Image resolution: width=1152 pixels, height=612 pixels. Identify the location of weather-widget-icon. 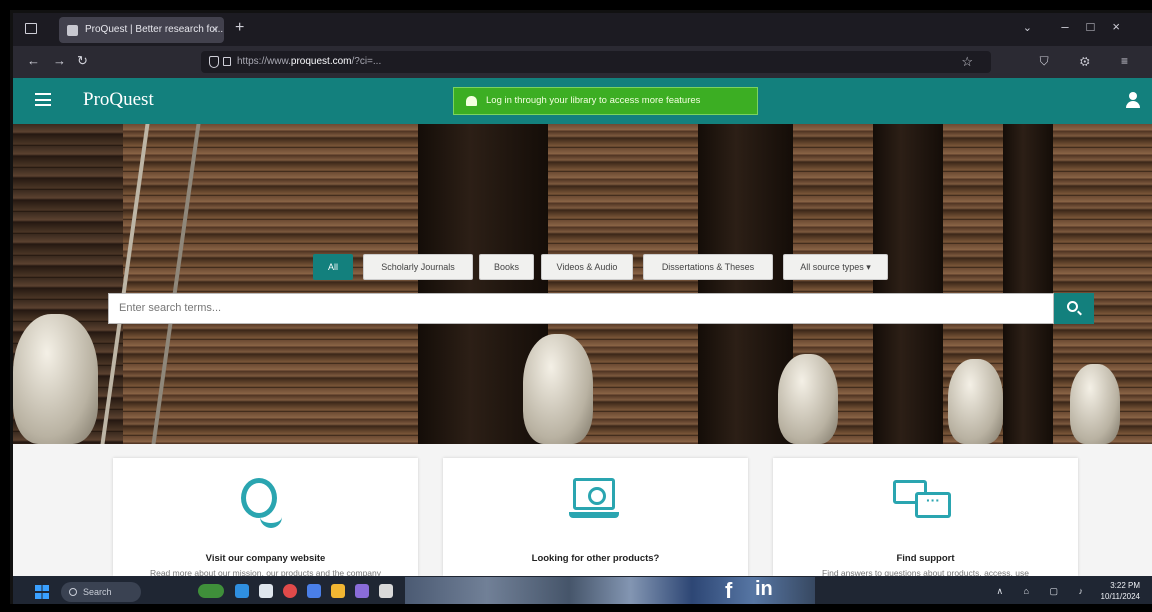
(211, 591).